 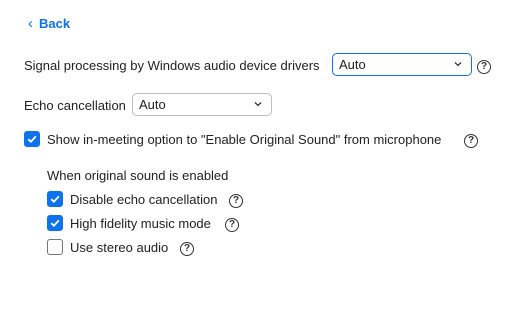 What do you see at coordinates (119, 247) in the screenshot?
I see `stereo-audio-label: Use stereo audio` at bounding box center [119, 247].